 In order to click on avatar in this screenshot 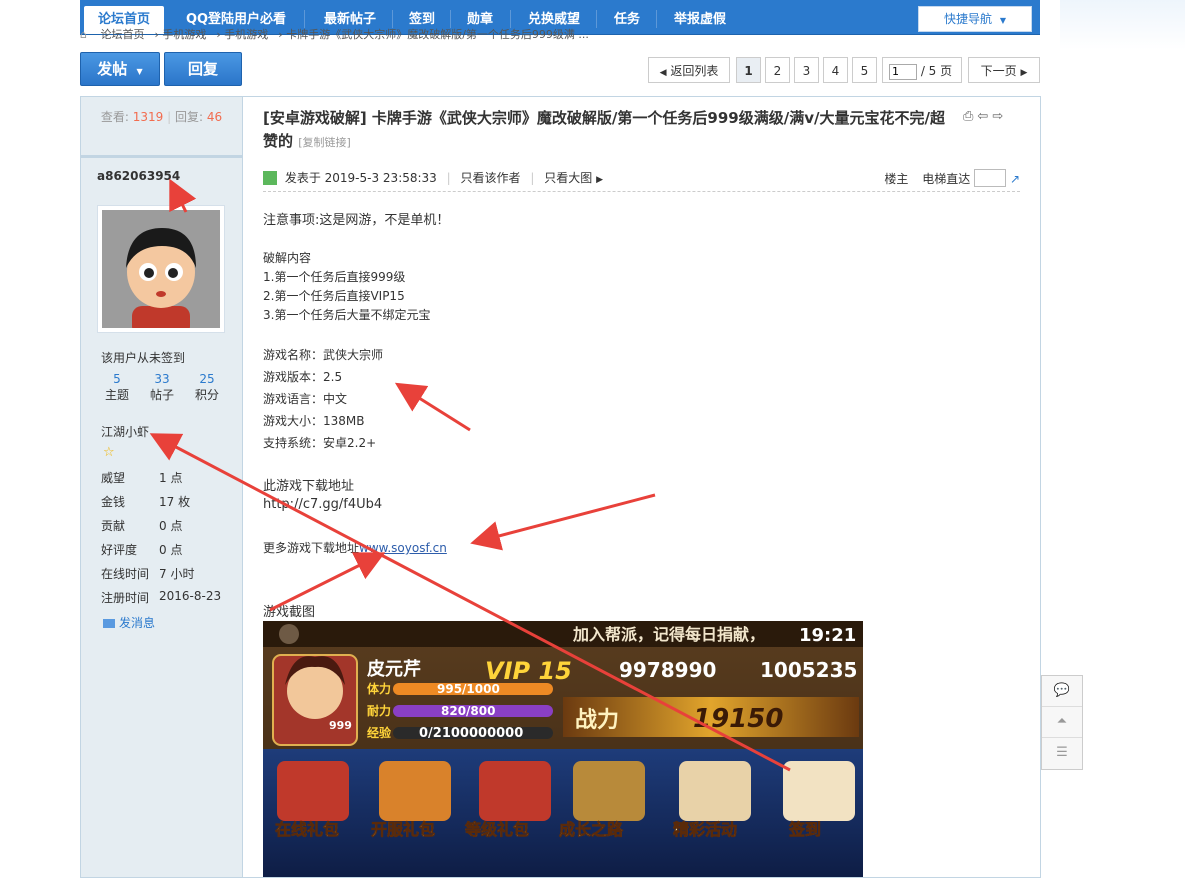, I will do `click(161, 269)`.